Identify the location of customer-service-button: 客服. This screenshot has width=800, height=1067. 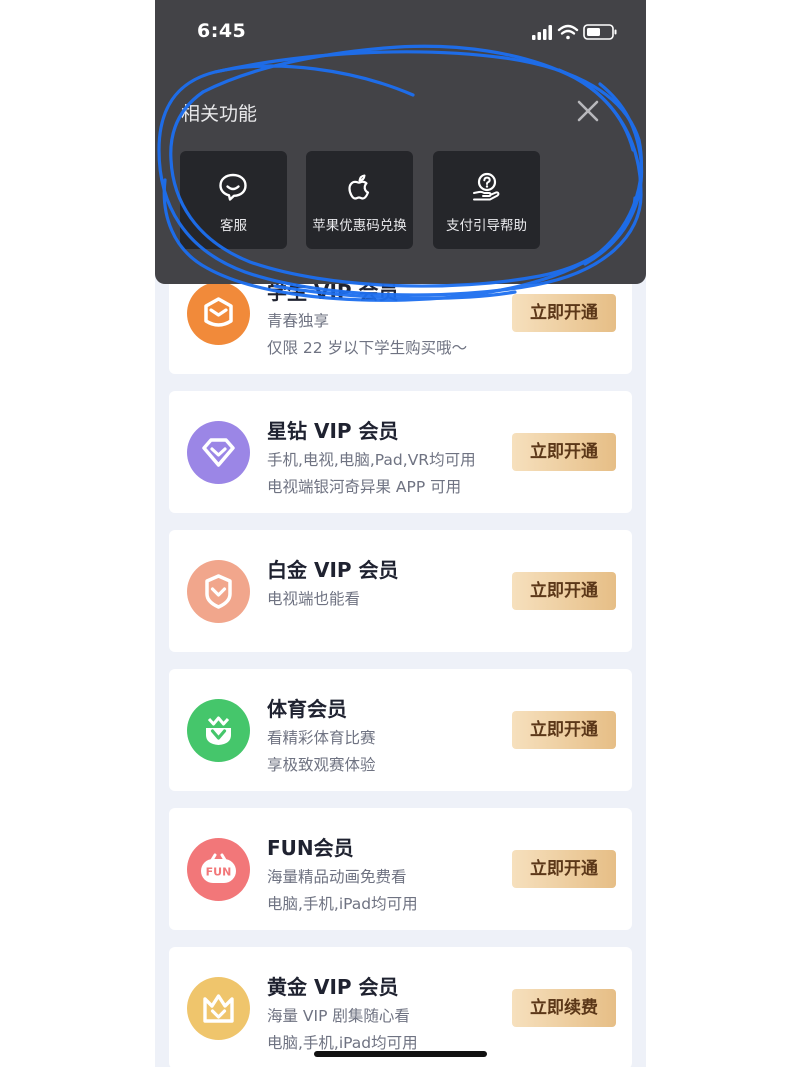
(233, 200).